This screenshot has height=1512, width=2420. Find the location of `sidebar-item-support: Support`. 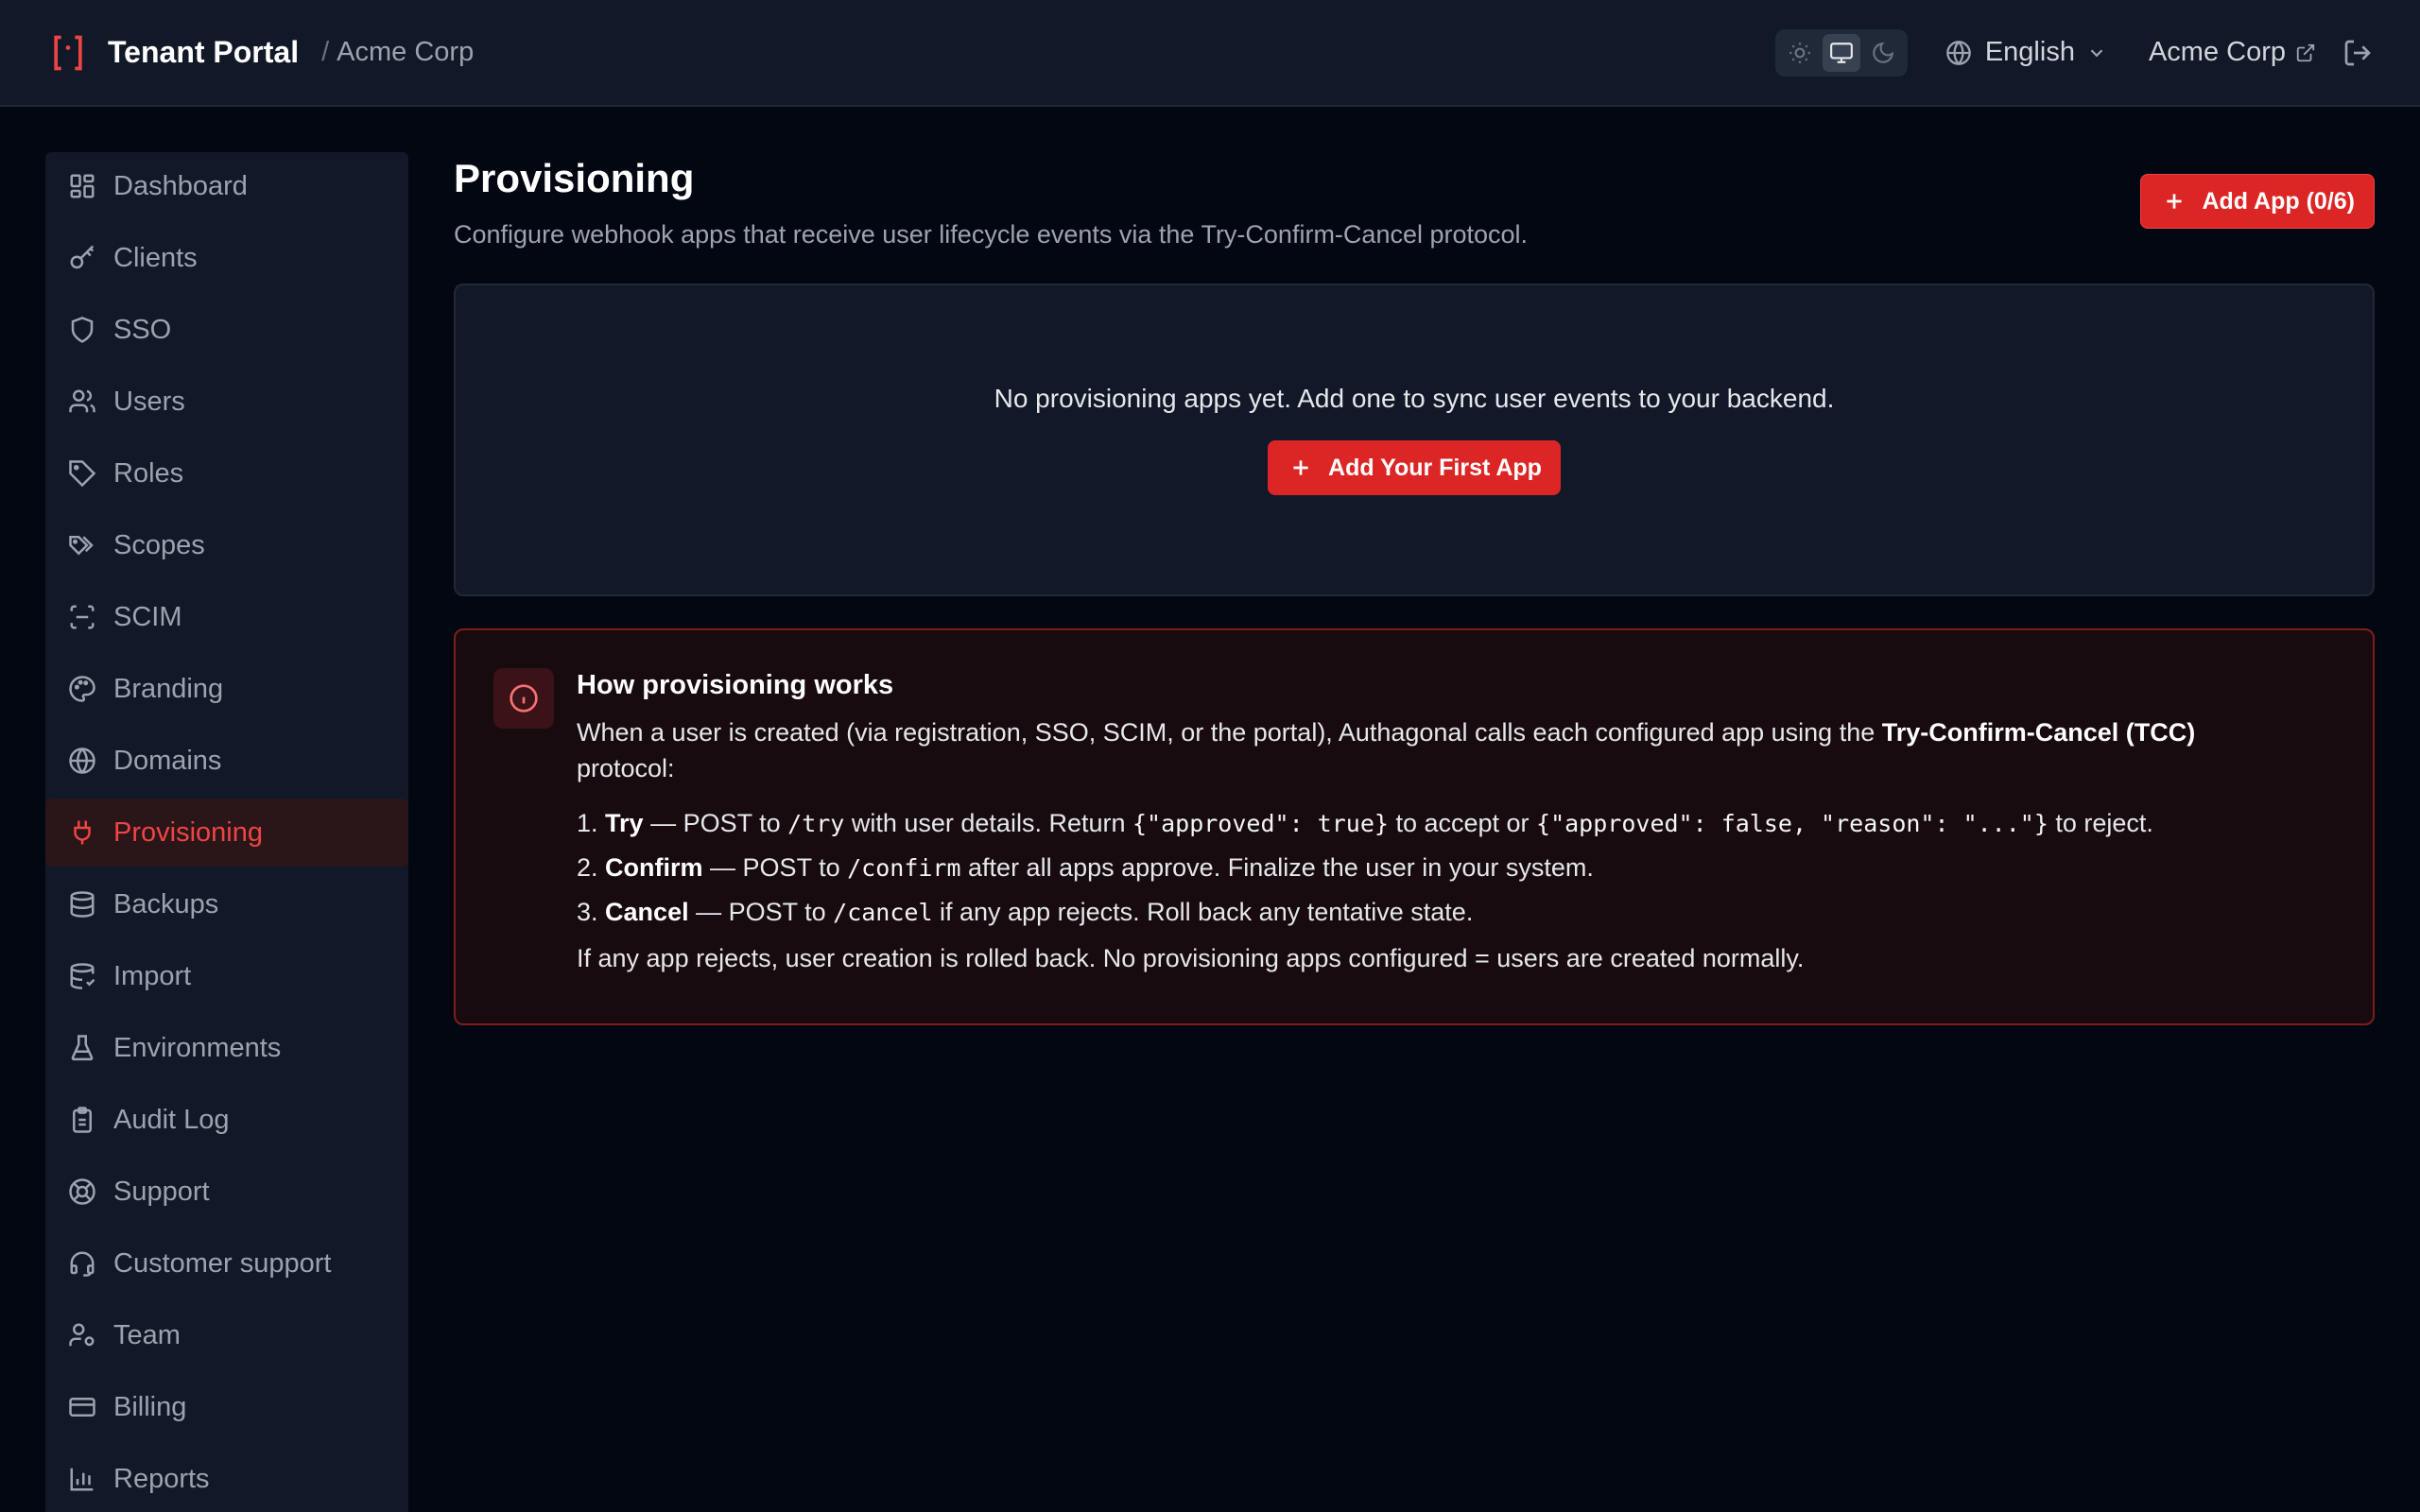

sidebar-item-support: Support is located at coordinates (226, 1192).